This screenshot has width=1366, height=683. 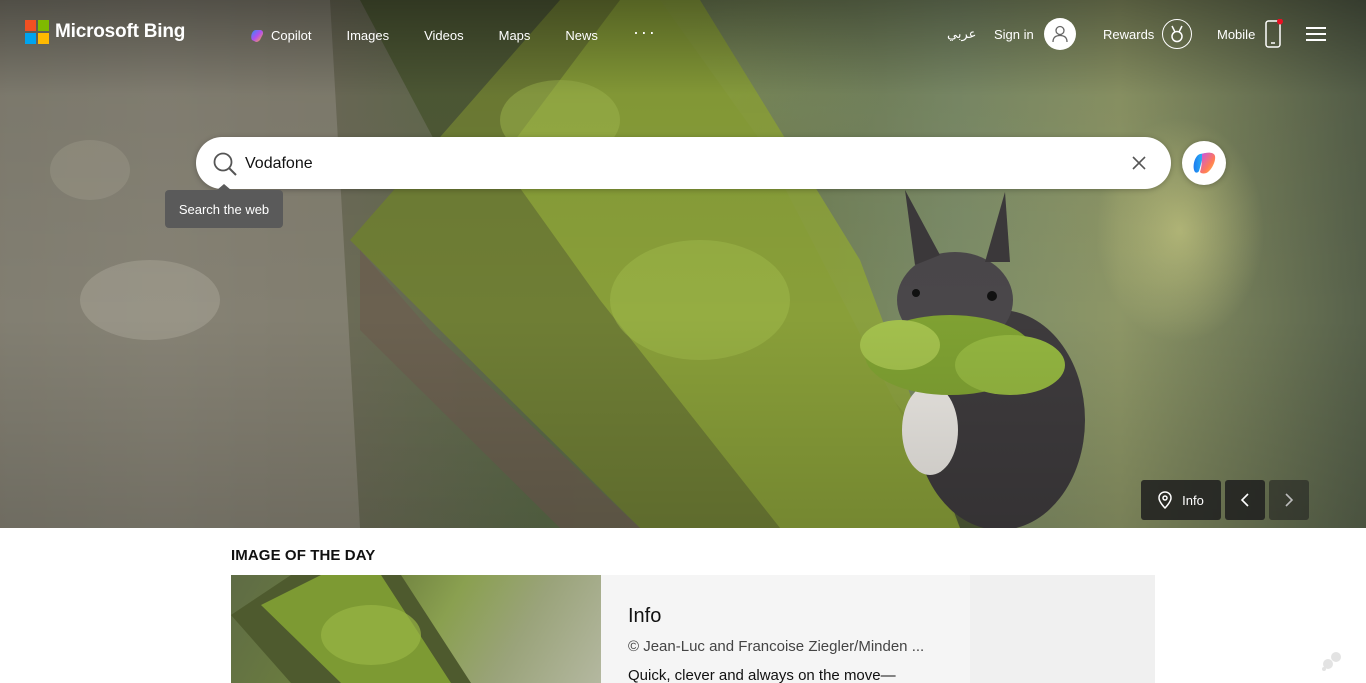 I want to click on image-of-the-day-title: Info, so click(x=645, y=616).